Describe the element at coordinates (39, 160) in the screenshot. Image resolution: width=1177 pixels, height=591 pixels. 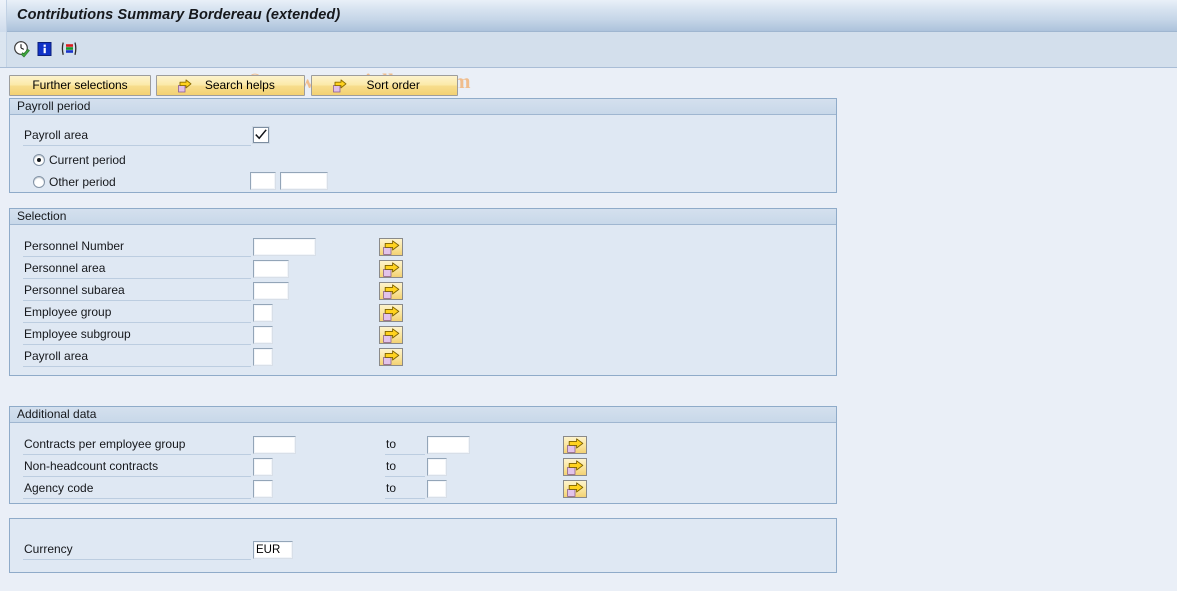
I see `radio-selected-icon` at that location.